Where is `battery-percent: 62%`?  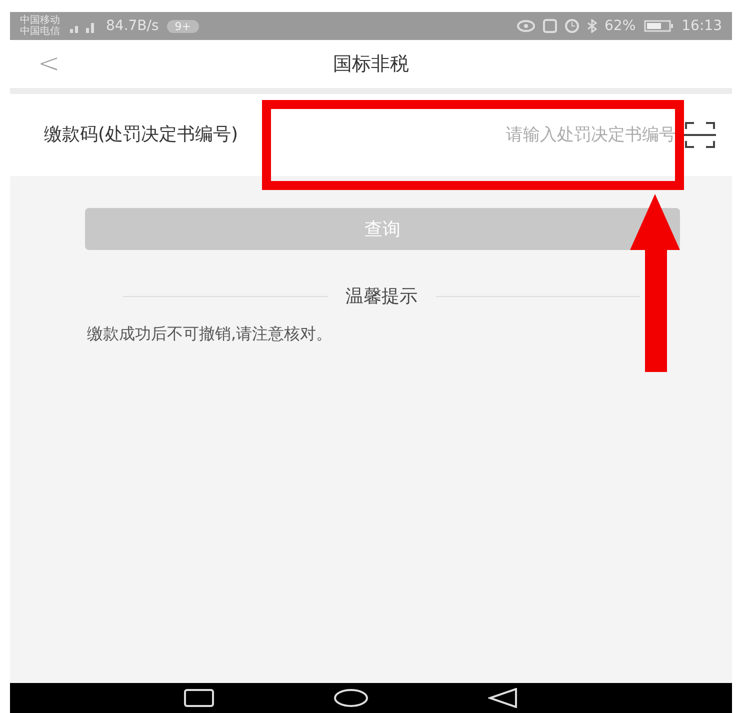
battery-percent: 62% is located at coordinates (620, 26).